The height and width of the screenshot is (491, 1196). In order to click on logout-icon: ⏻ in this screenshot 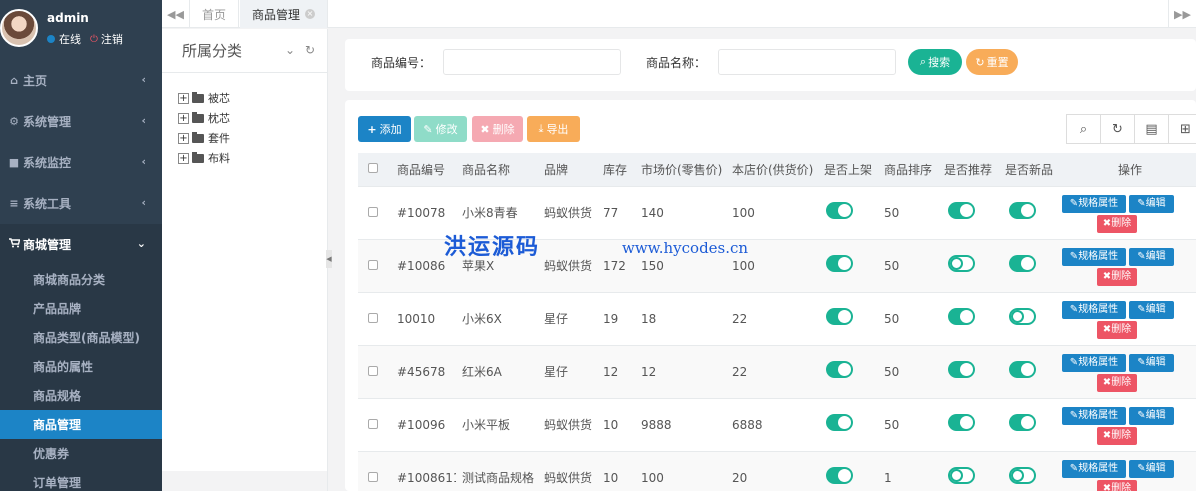, I will do `click(94, 39)`.